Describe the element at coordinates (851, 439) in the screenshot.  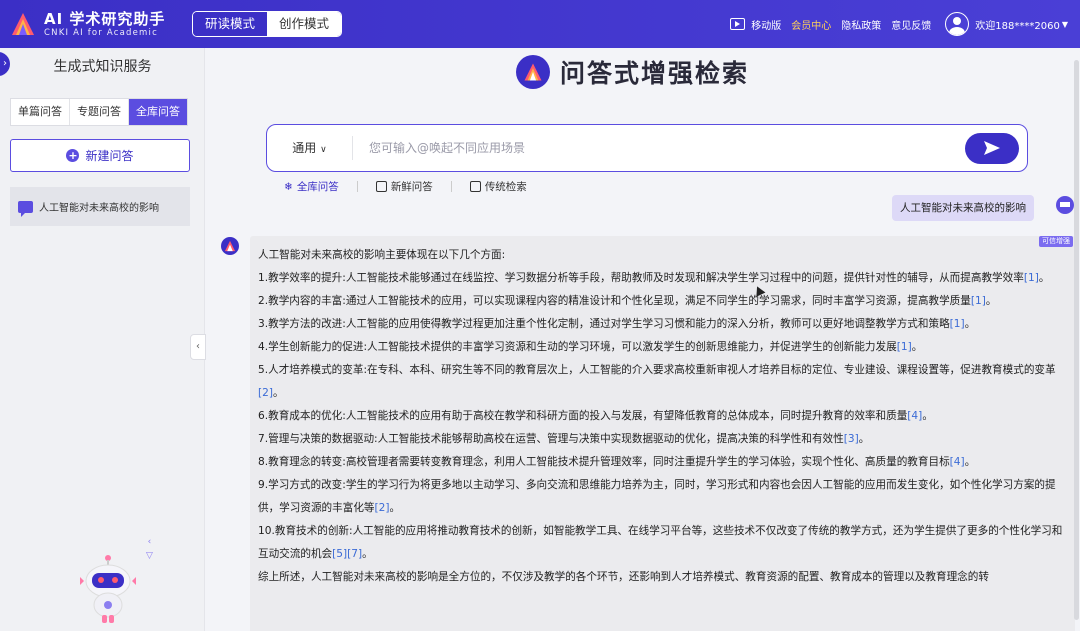
I see `reference-link: [3]` at that location.